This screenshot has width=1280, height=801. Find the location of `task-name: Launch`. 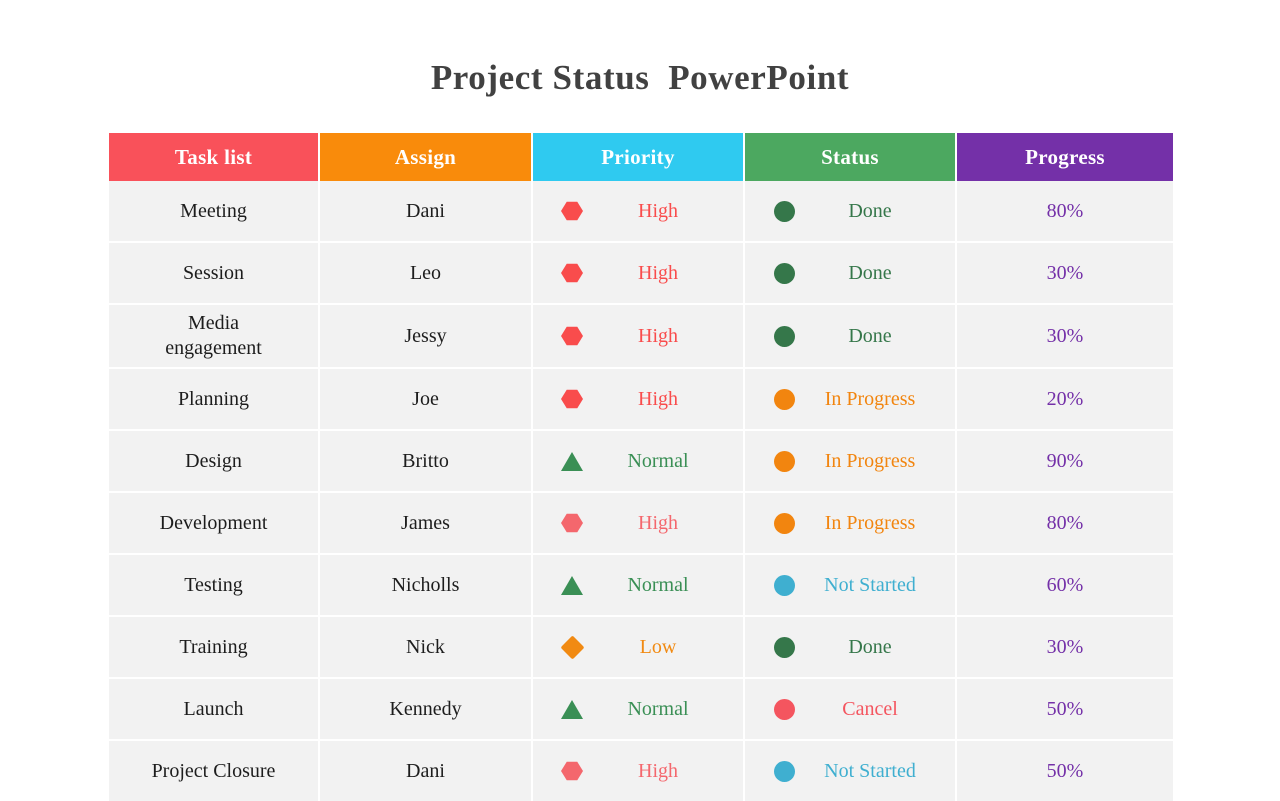

task-name: Launch is located at coordinates (213, 708).